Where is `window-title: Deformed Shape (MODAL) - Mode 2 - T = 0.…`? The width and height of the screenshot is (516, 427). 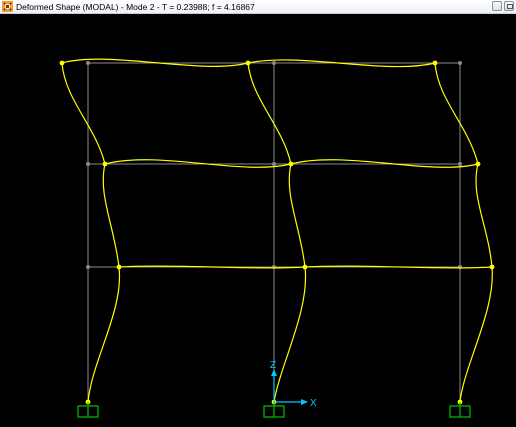
window-title: Deformed Shape (MODAL) - Mode 2 - T = 0.… is located at coordinates (135, 7).